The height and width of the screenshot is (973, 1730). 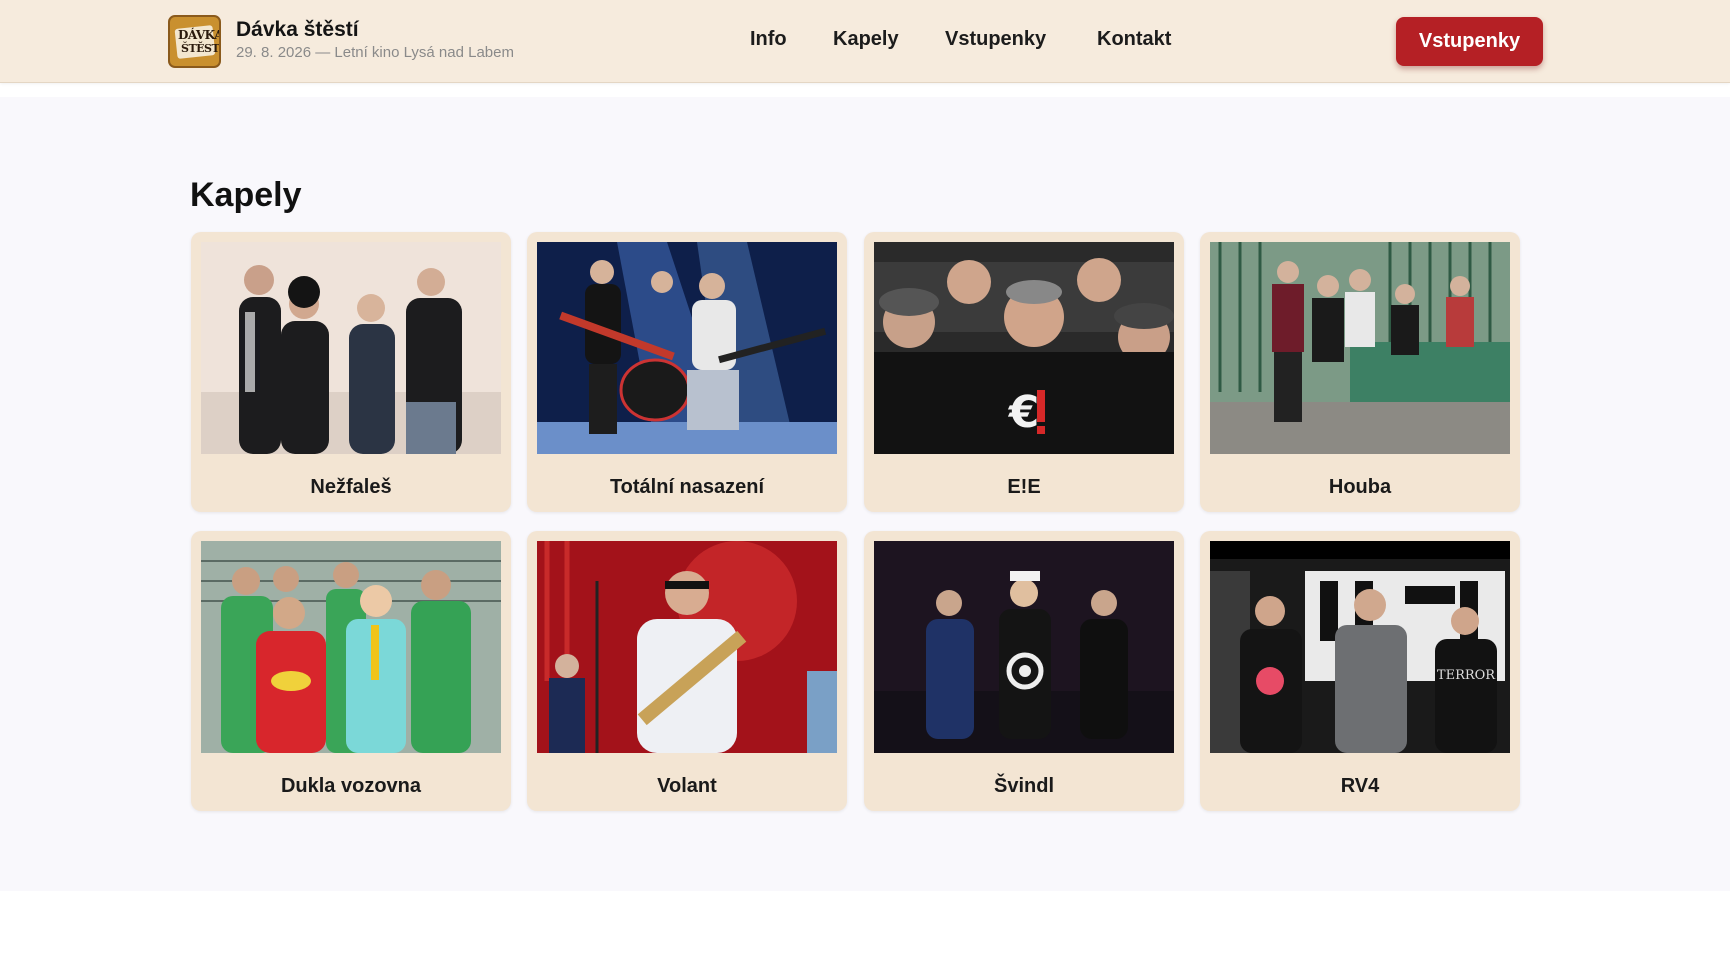 What do you see at coordinates (1023, 786) in the screenshot?
I see `band-name: Švindl` at bounding box center [1023, 786].